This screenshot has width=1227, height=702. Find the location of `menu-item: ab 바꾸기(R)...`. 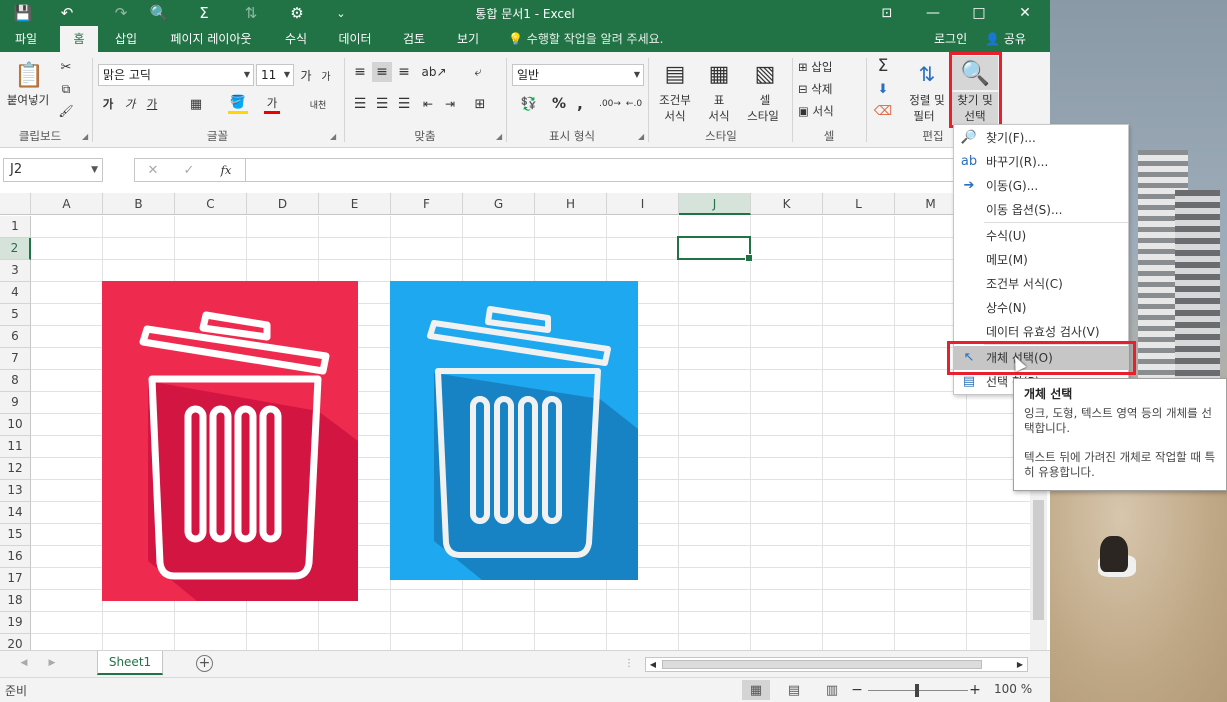

menu-item: ab 바꾸기(R)... is located at coordinates (1041, 162).